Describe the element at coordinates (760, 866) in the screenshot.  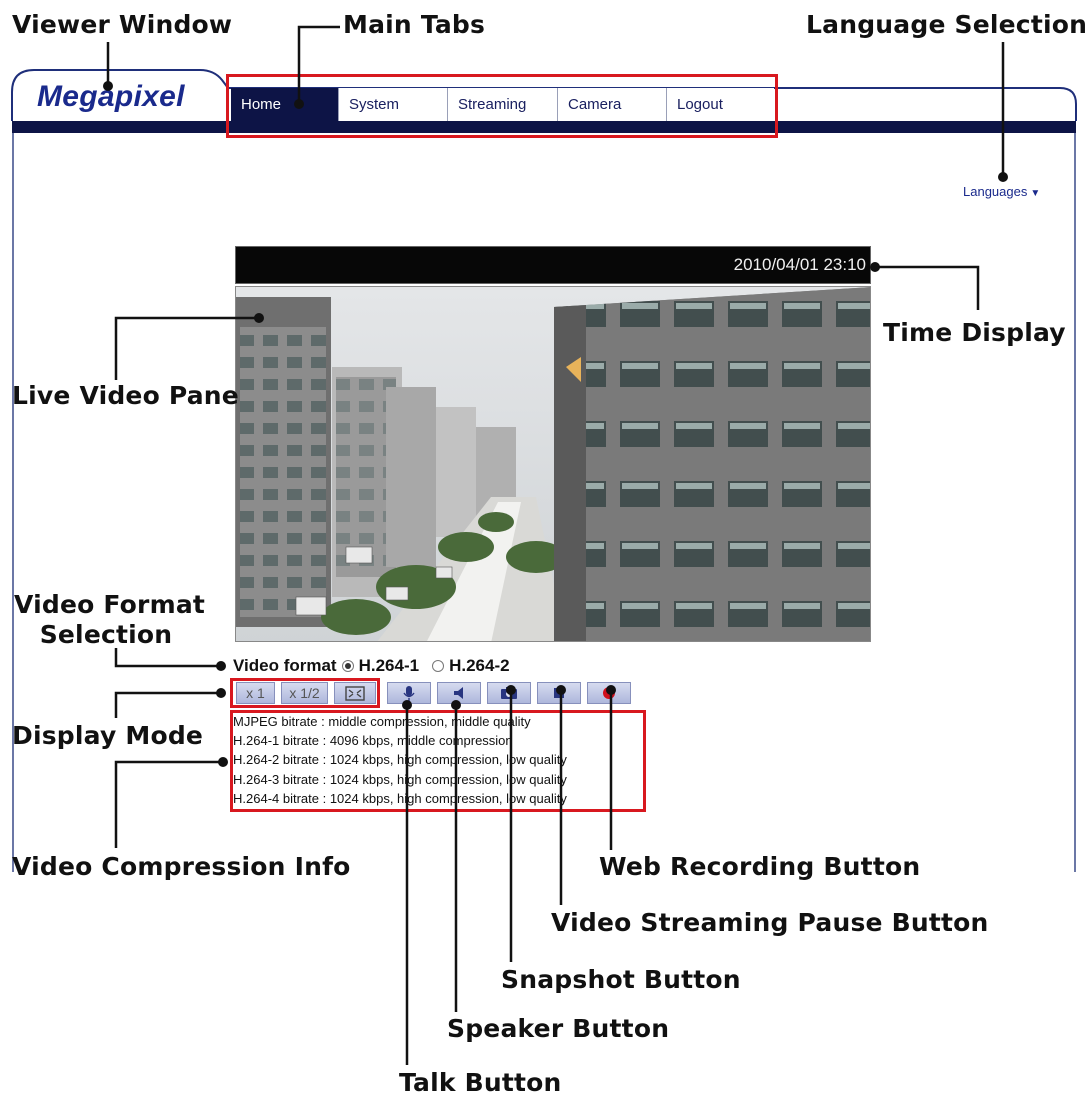
I see `callout-web-recording-button: Web Recording Button` at that location.